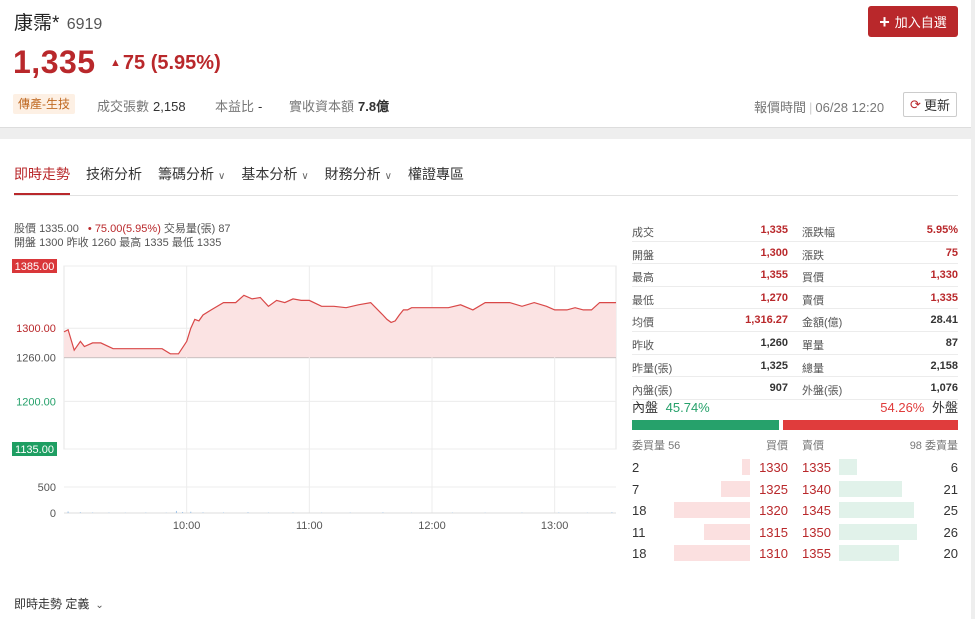  What do you see at coordinates (104, 243) in the screenshot?
I see `summary-prev: 1260` at bounding box center [104, 243].